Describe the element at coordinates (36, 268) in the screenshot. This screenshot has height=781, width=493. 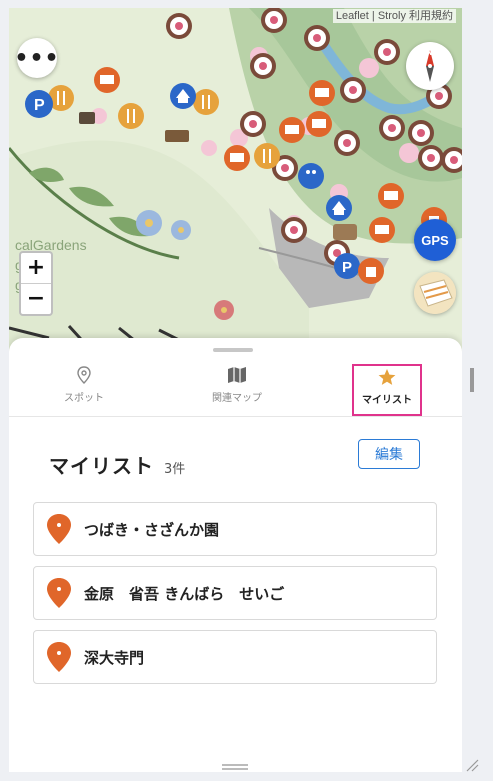
I see `zoom-in-button: +` at that location.